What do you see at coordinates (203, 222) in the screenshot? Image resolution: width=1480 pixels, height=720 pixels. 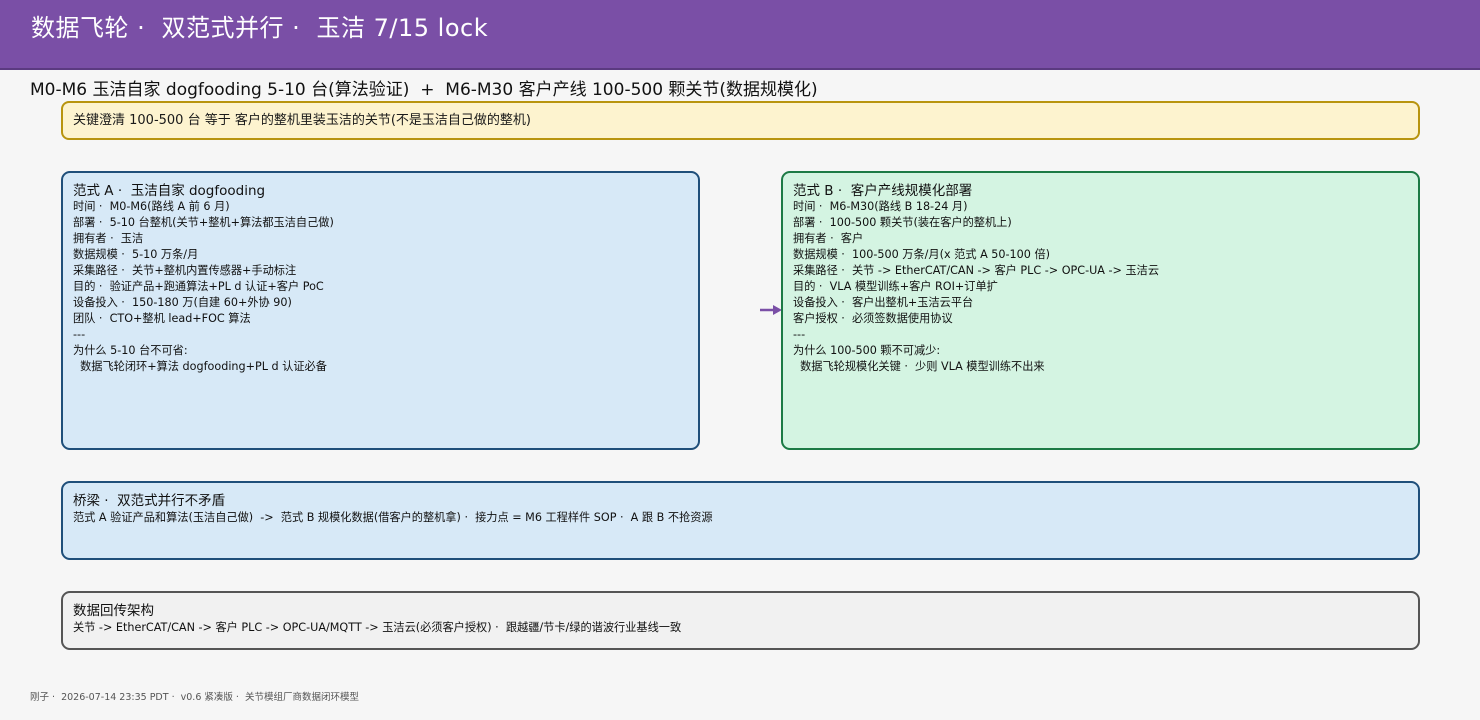 I see `paradigm-a-line: 部署 · 5-10 台整机(关节+整机+算法都玉洁自己做)` at bounding box center [203, 222].